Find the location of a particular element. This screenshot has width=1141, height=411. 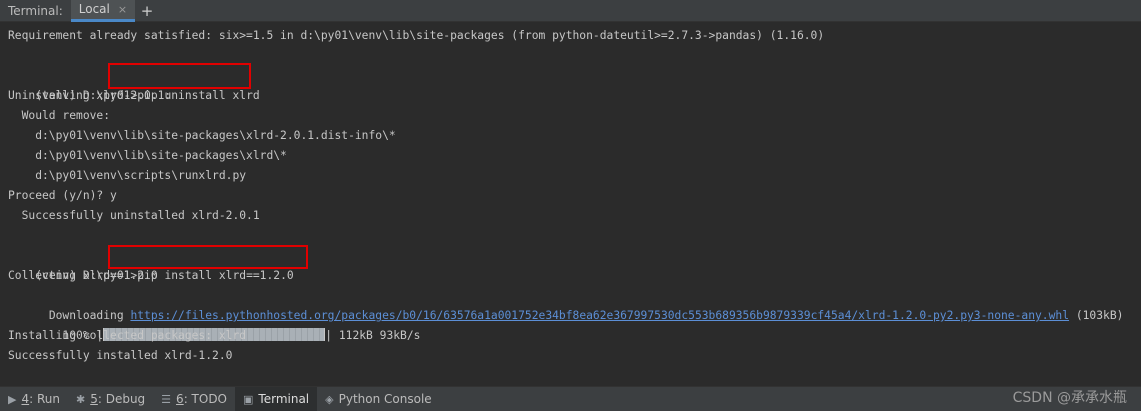

run-key: 4 is located at coordinates (25, 399).